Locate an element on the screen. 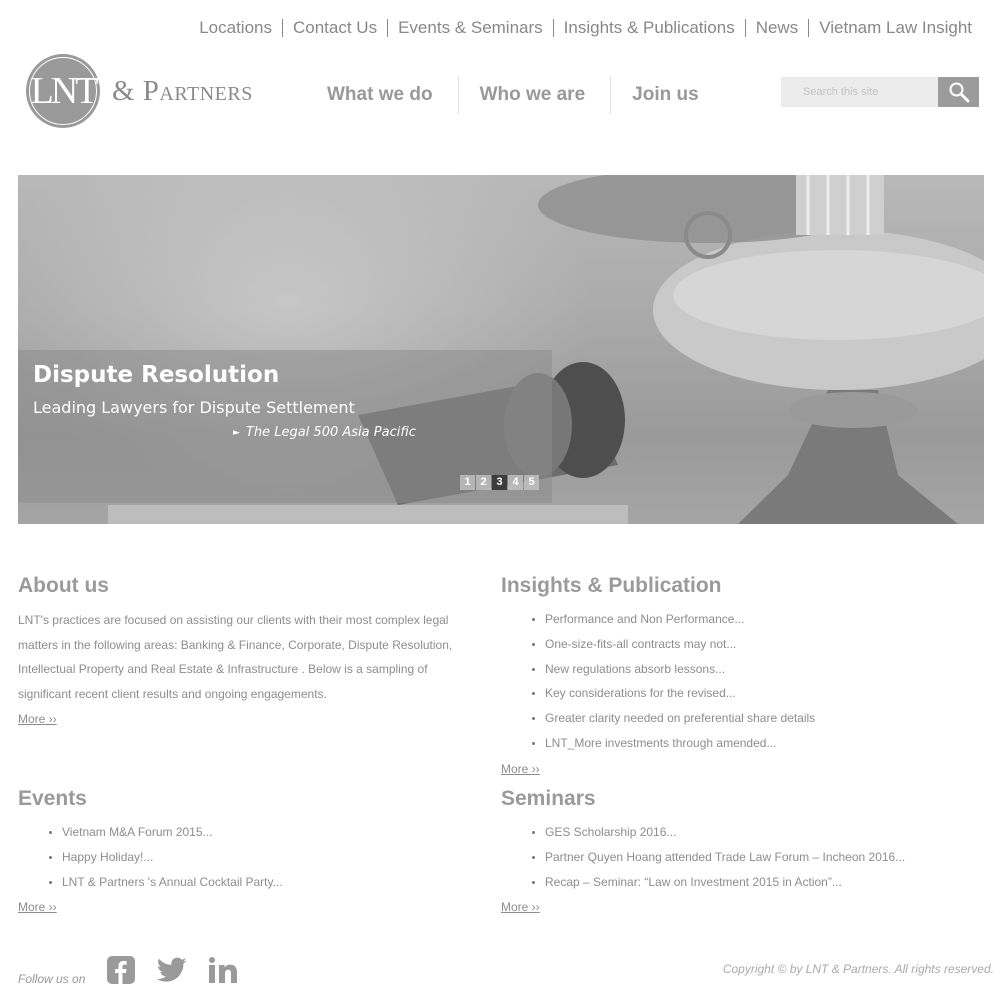 This screenshot has width=1000, height=1000. logo-mark-text: LNT is located at coordinates (64, 91).